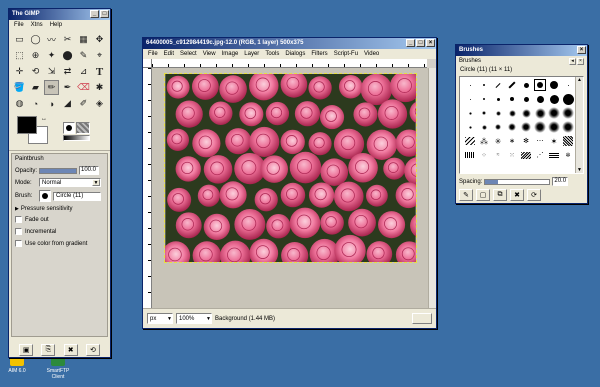 This screenshot has height=387, width=600. What do you see at coordinates (58, 170) in the screenshot?
I see `opacity-slider` at bounding box center [58, 170].